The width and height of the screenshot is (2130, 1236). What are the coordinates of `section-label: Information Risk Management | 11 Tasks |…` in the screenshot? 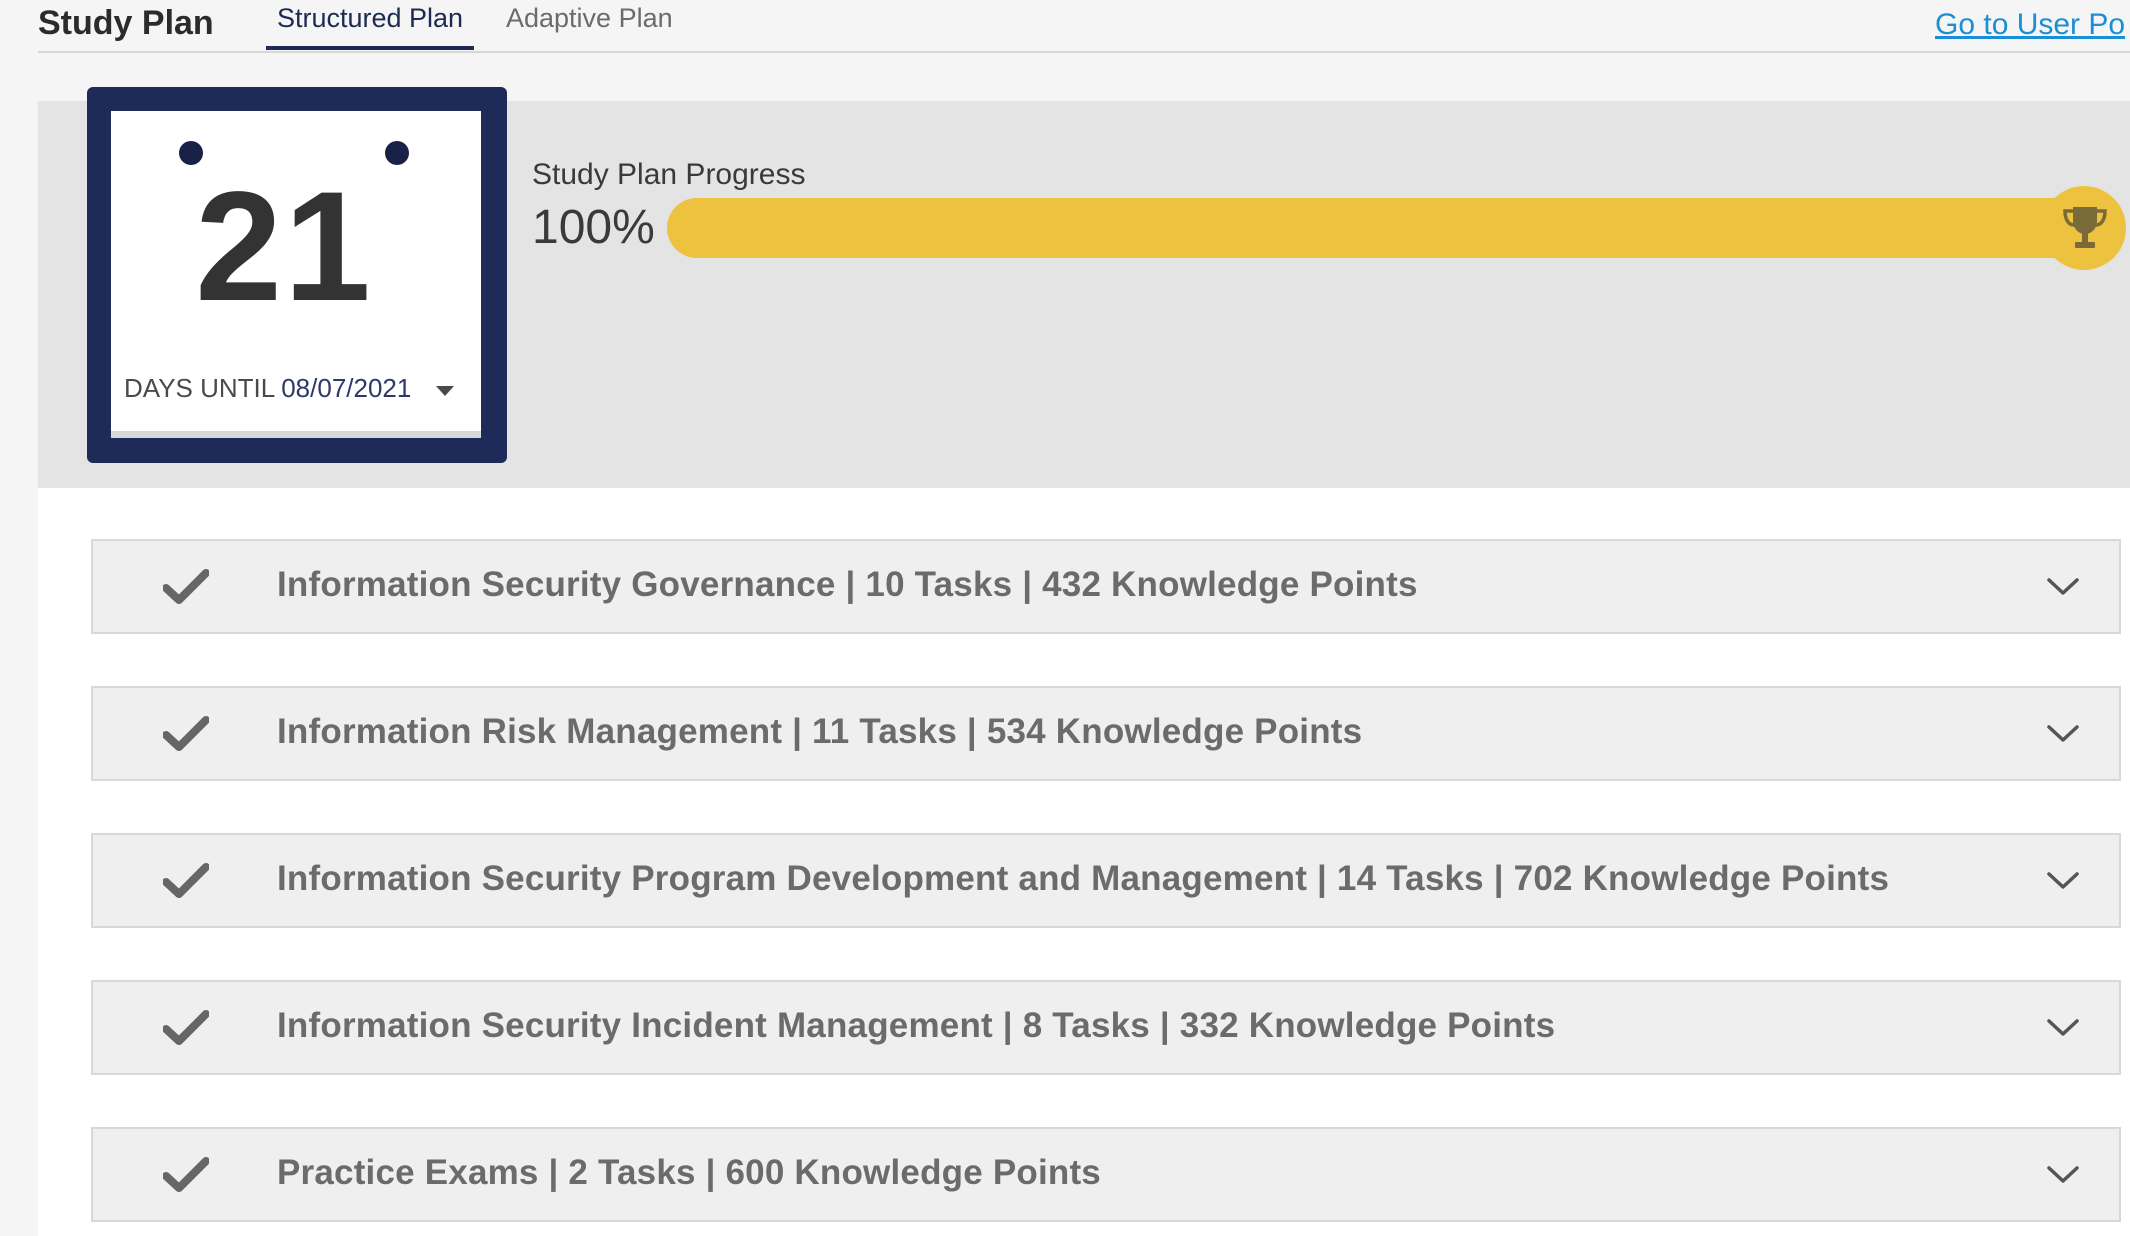 It's located at (820, 731).